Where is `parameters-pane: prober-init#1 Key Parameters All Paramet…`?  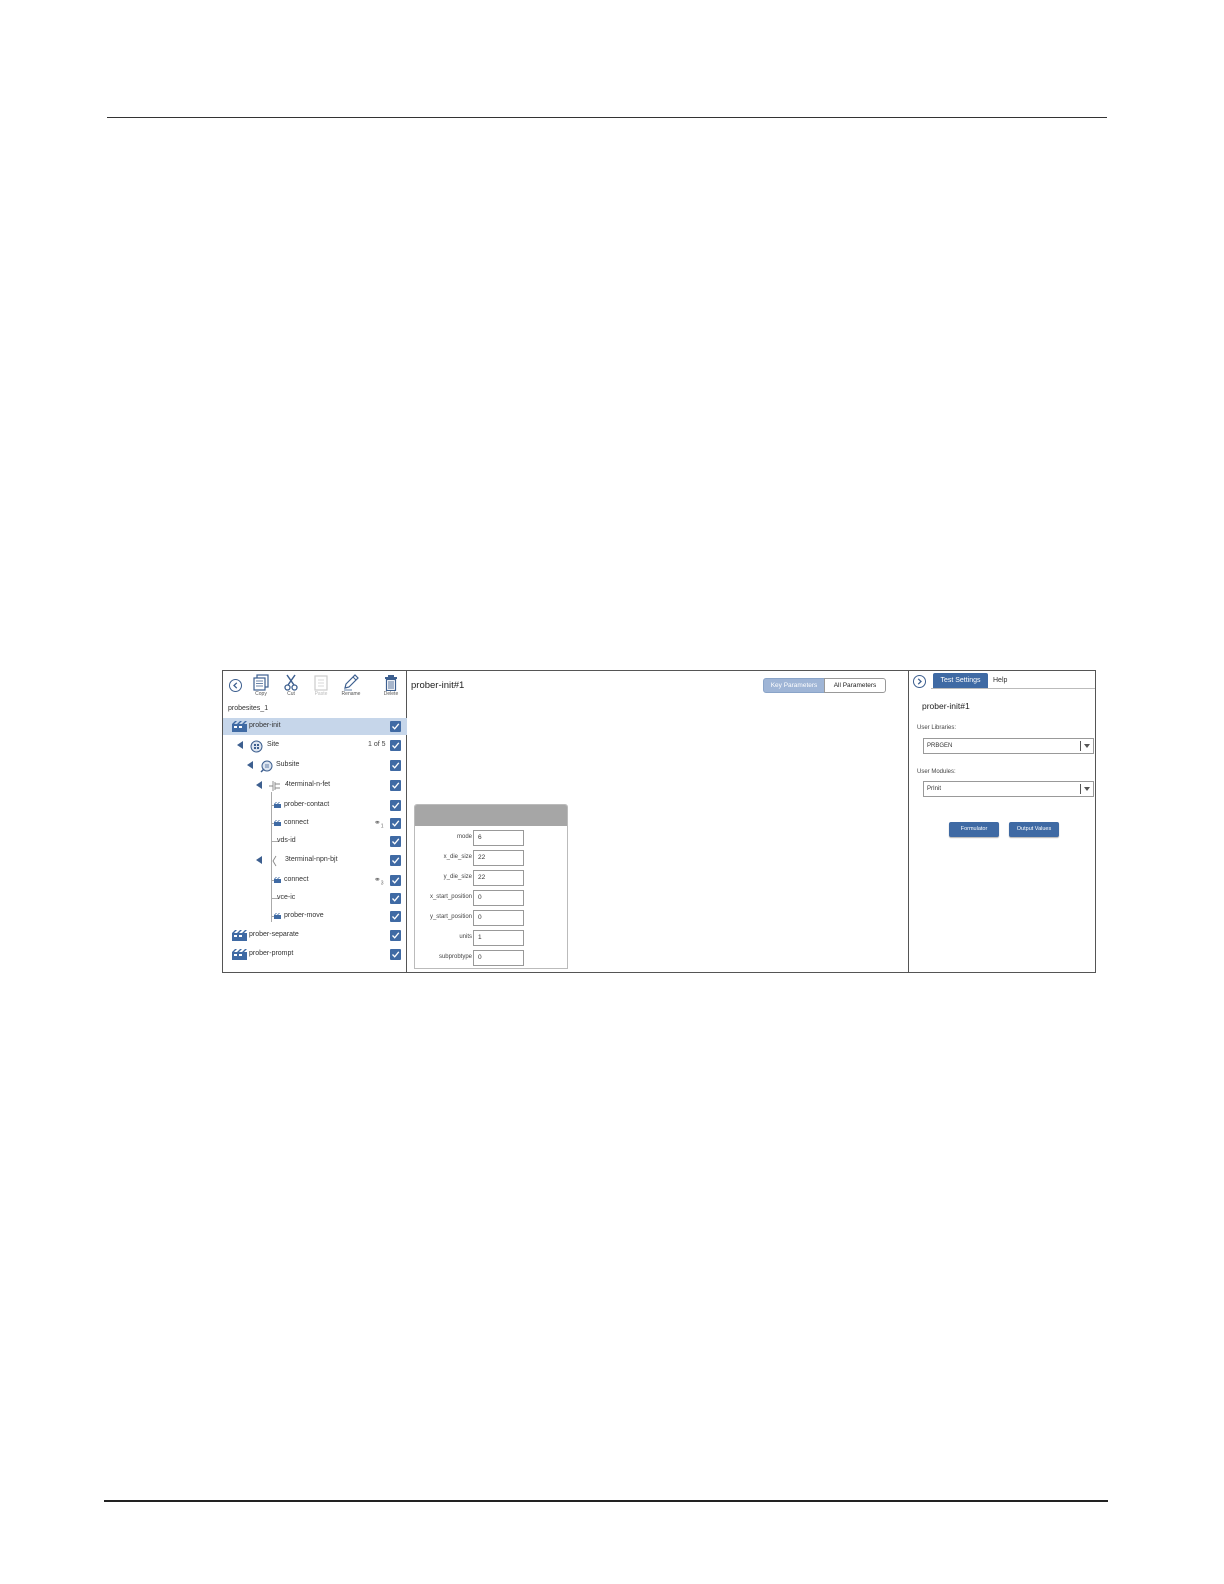
parameters-pane: prober-init#1 Key Parameters All Paramet… is located at coordinates (658, 821).